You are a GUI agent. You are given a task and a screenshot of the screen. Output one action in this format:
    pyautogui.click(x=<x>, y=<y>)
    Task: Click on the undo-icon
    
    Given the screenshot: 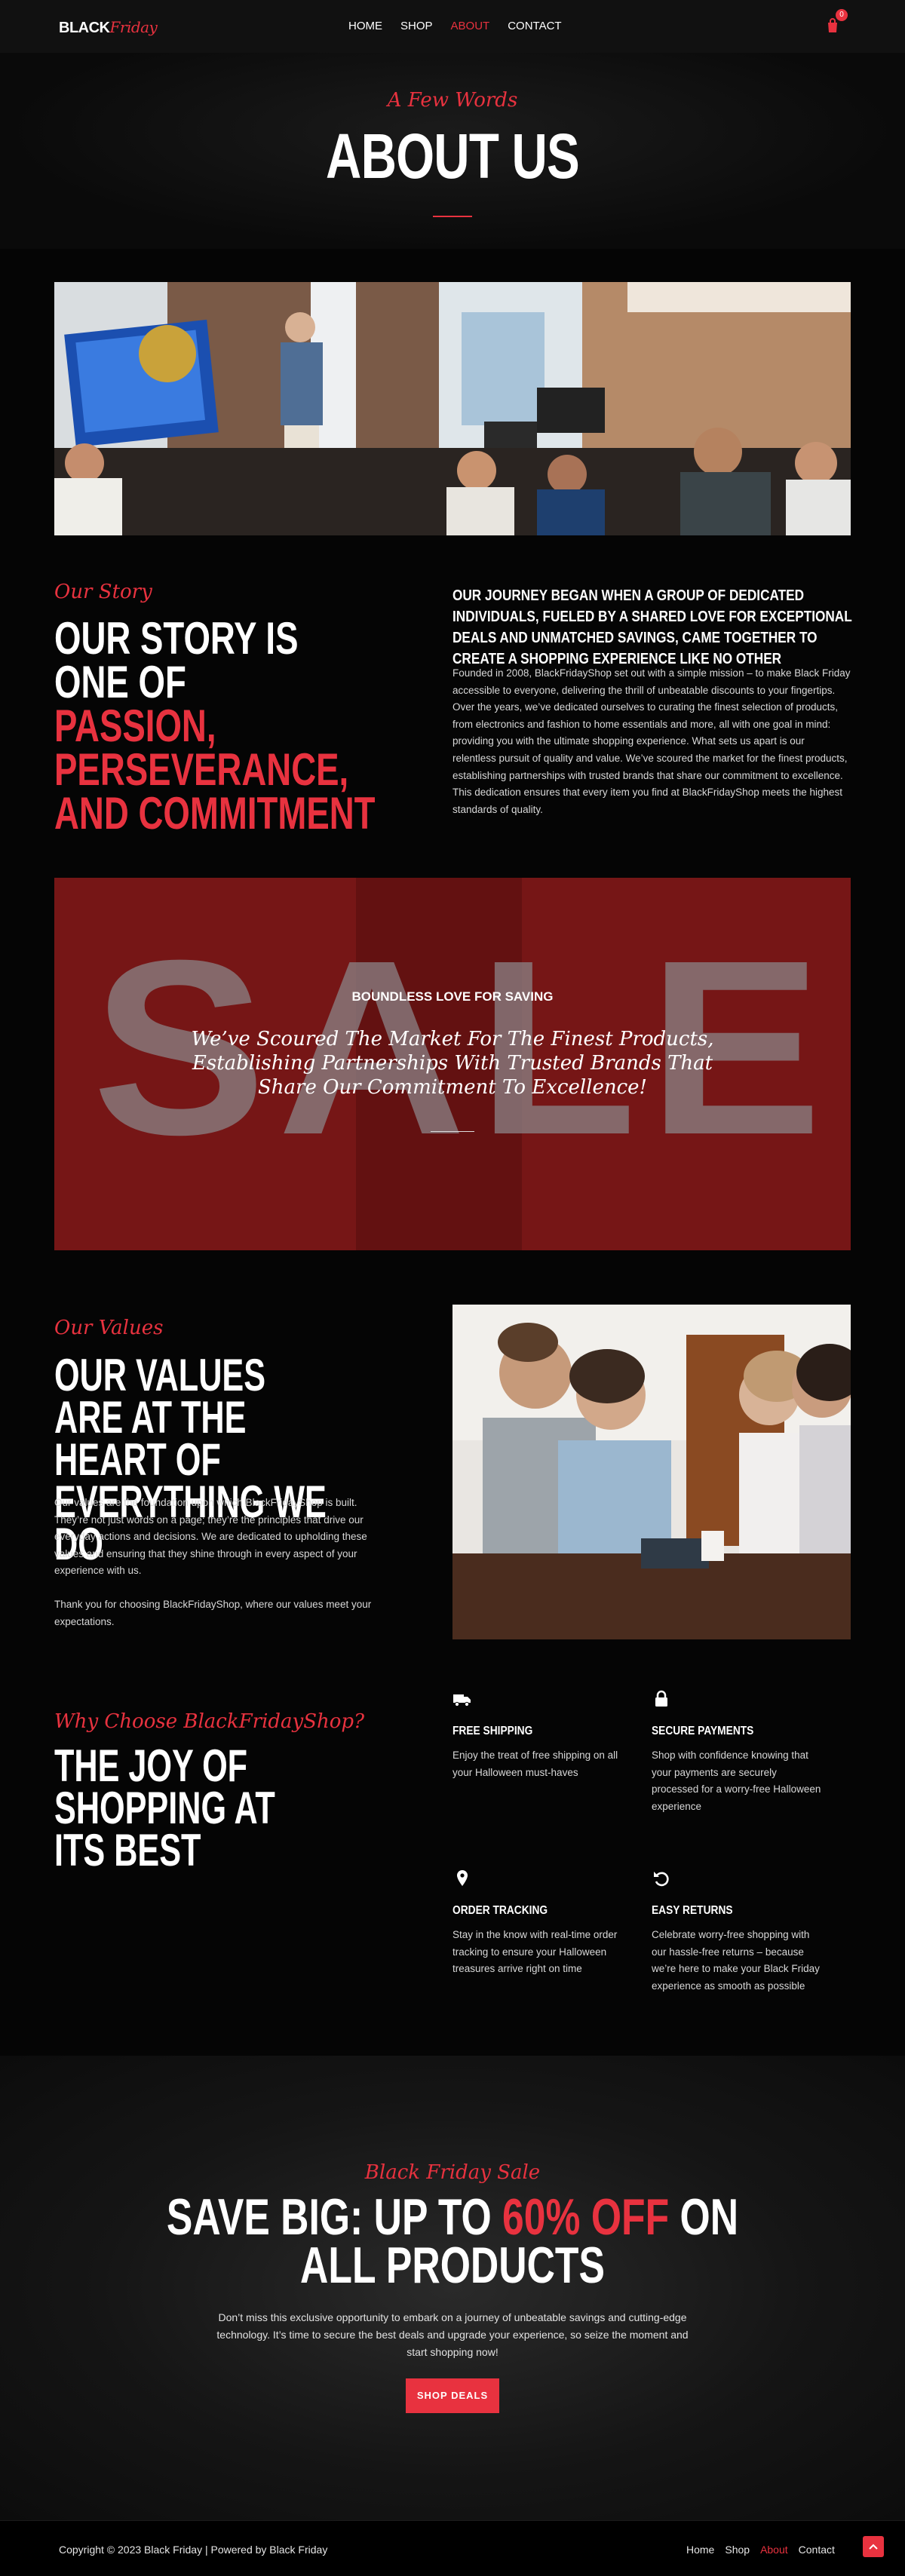 What is the action you would take?
    pyautogui.click(x=661, y=1879)
    